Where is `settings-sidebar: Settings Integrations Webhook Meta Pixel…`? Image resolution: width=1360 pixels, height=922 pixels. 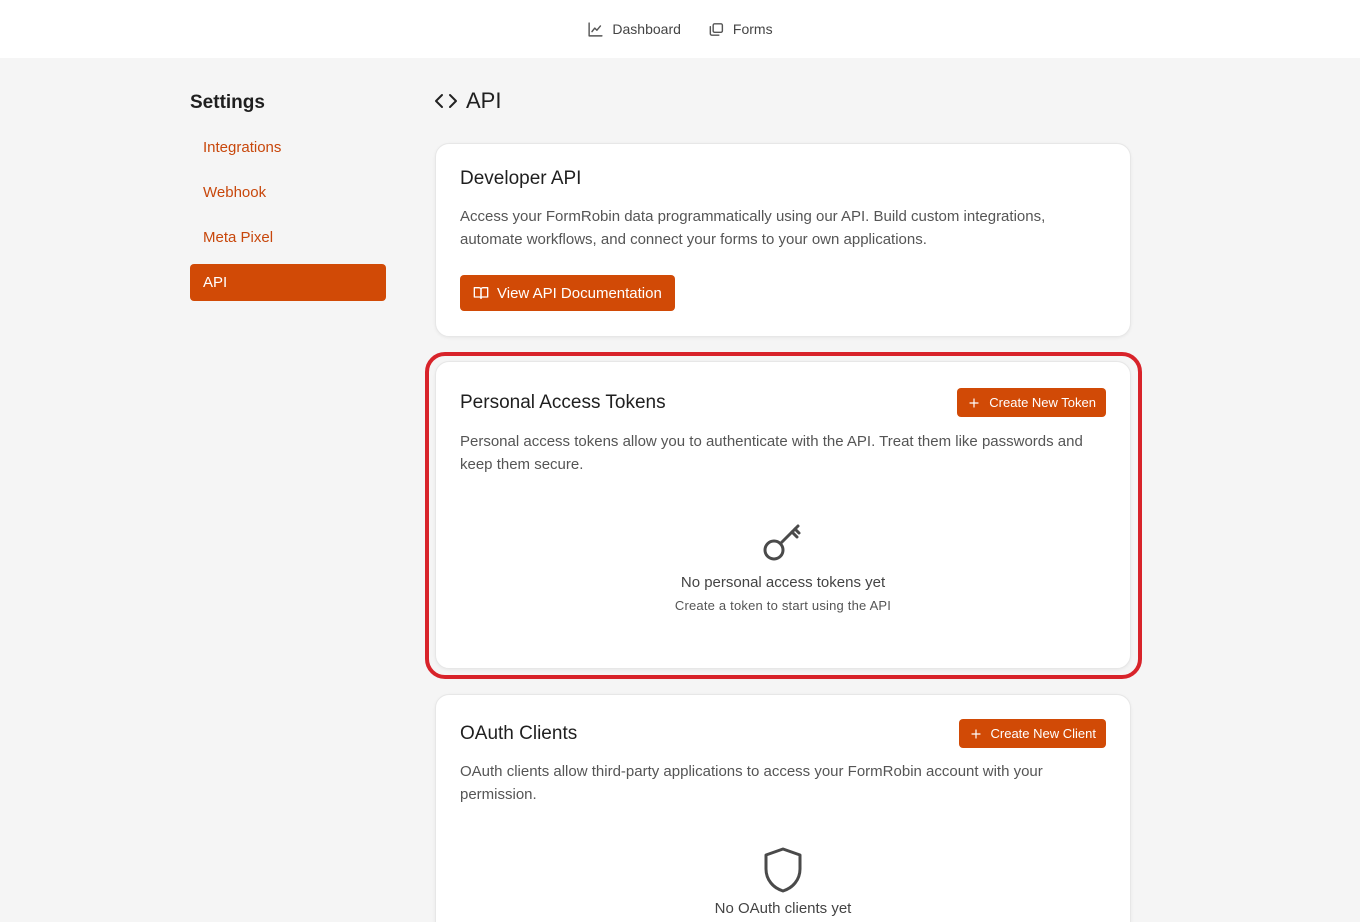
settings-sidebar: Settings Integrations Webhook Meta Pixel… is located at coordinates (288, 199).